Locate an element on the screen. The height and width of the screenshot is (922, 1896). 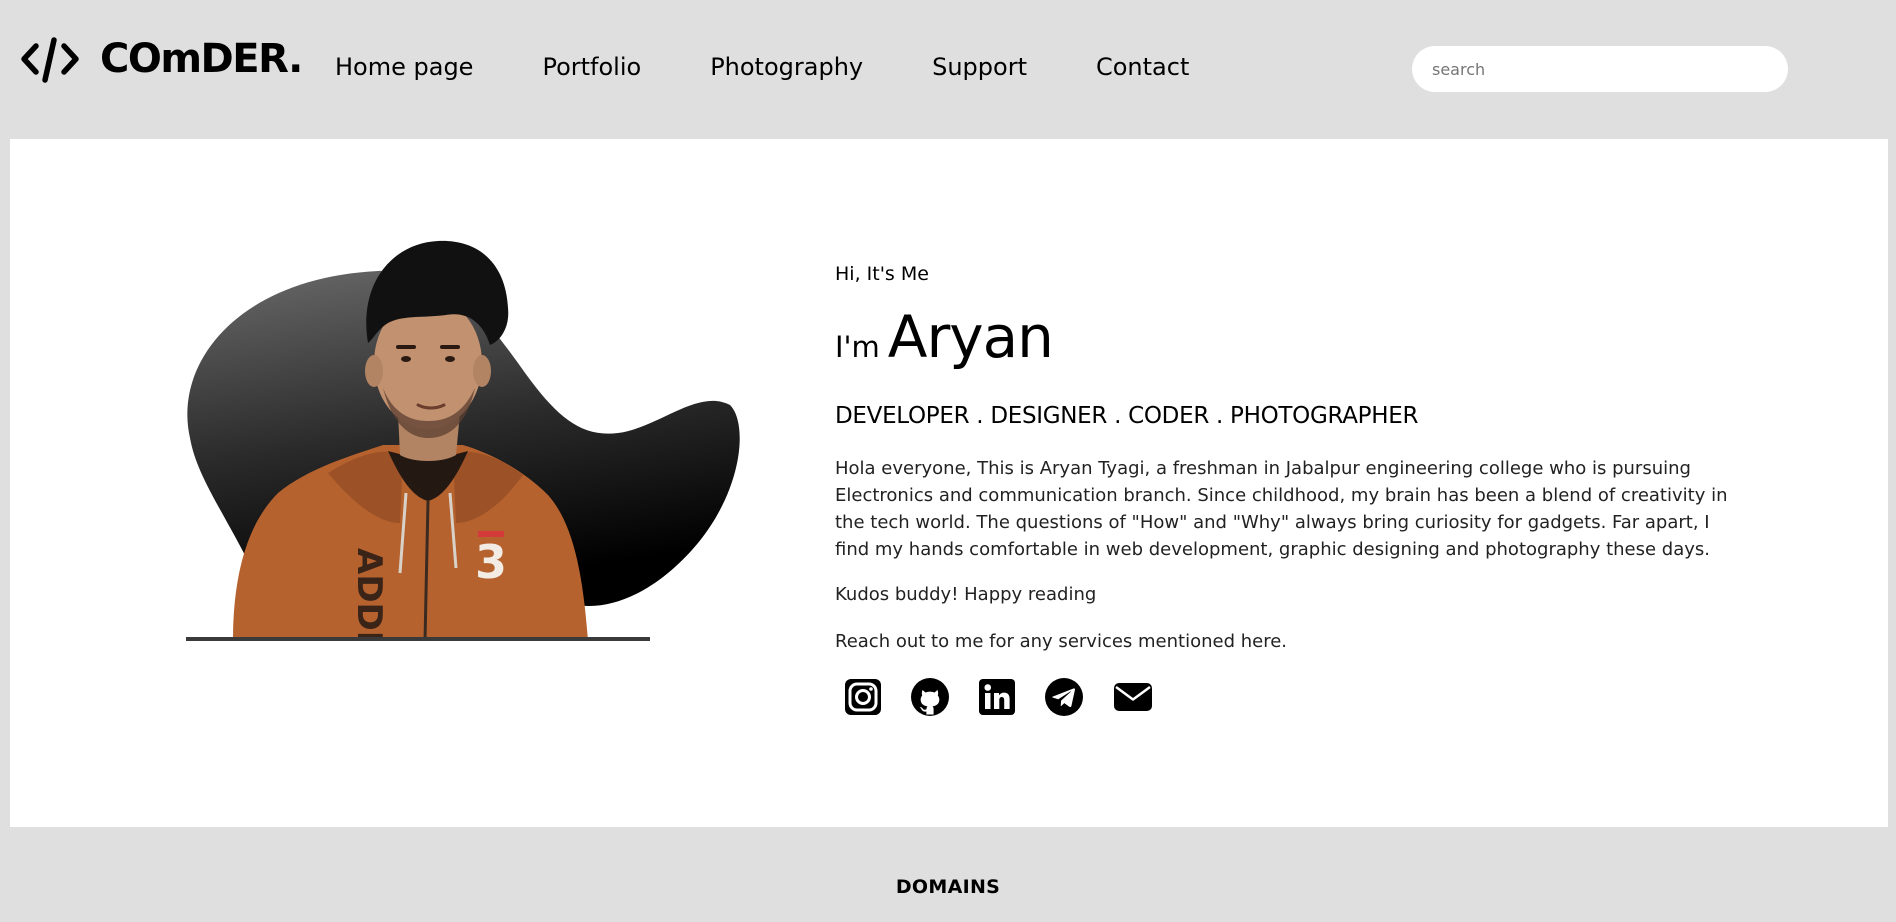
linkedin-link is located at coordinates (997, 697).